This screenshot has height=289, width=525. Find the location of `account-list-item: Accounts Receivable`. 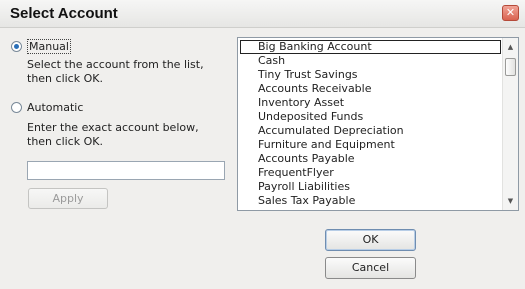

account-list-item: Accounts Receivable is located at coordinates (370, 89).